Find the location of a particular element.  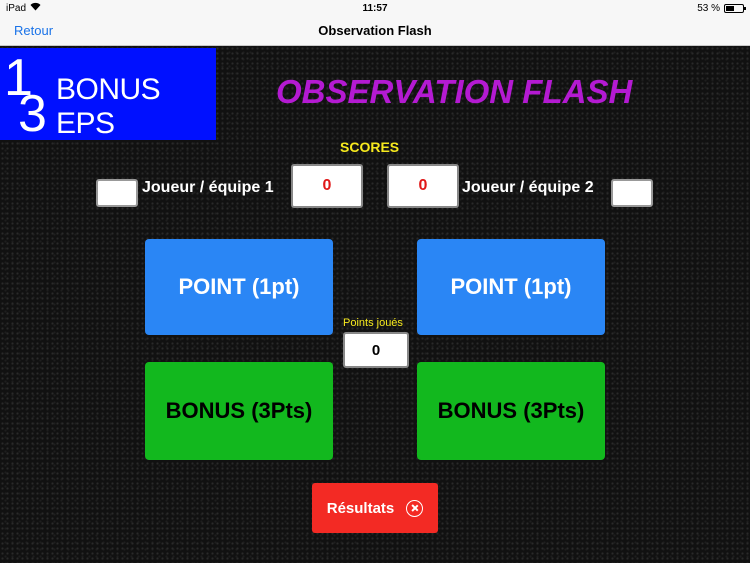

player1-checkbox is located at coordinates (117, 193).